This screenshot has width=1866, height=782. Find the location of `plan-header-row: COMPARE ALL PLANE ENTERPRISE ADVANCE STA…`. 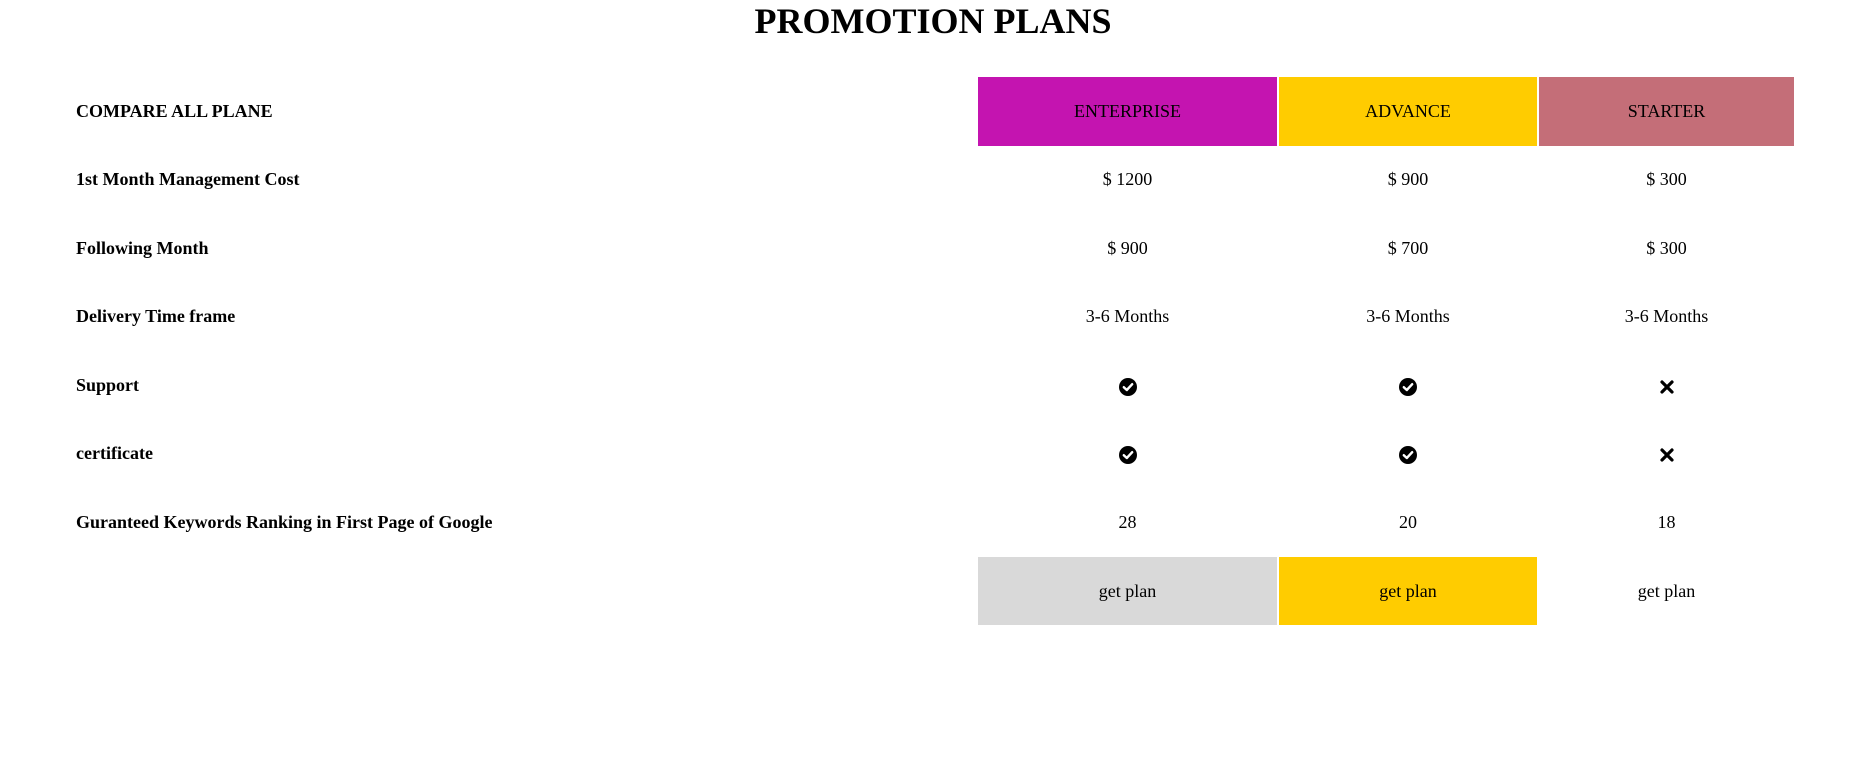

plan-header-row: COMPARE ALL PLANE ENTERPRISE ADVANCE STA… is located at coordinates (935, 111).